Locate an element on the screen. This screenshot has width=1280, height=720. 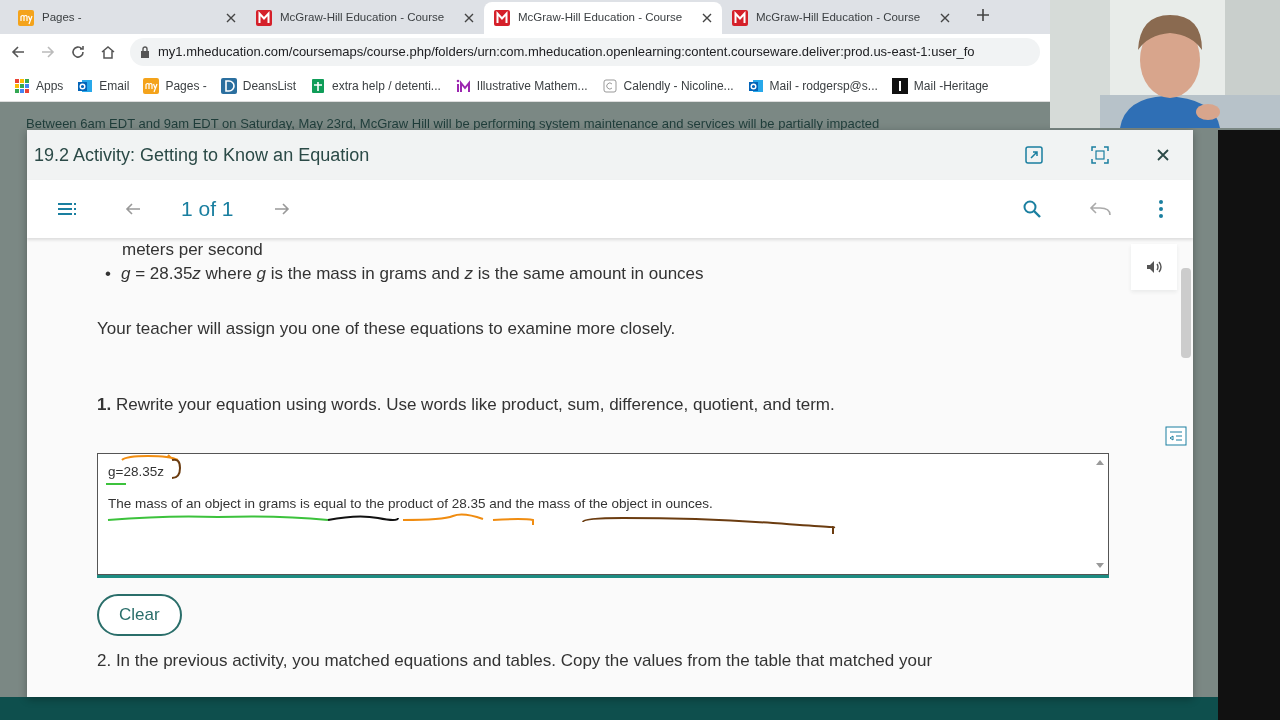
bookmark-link: Email is located at coordinates (114, 85).